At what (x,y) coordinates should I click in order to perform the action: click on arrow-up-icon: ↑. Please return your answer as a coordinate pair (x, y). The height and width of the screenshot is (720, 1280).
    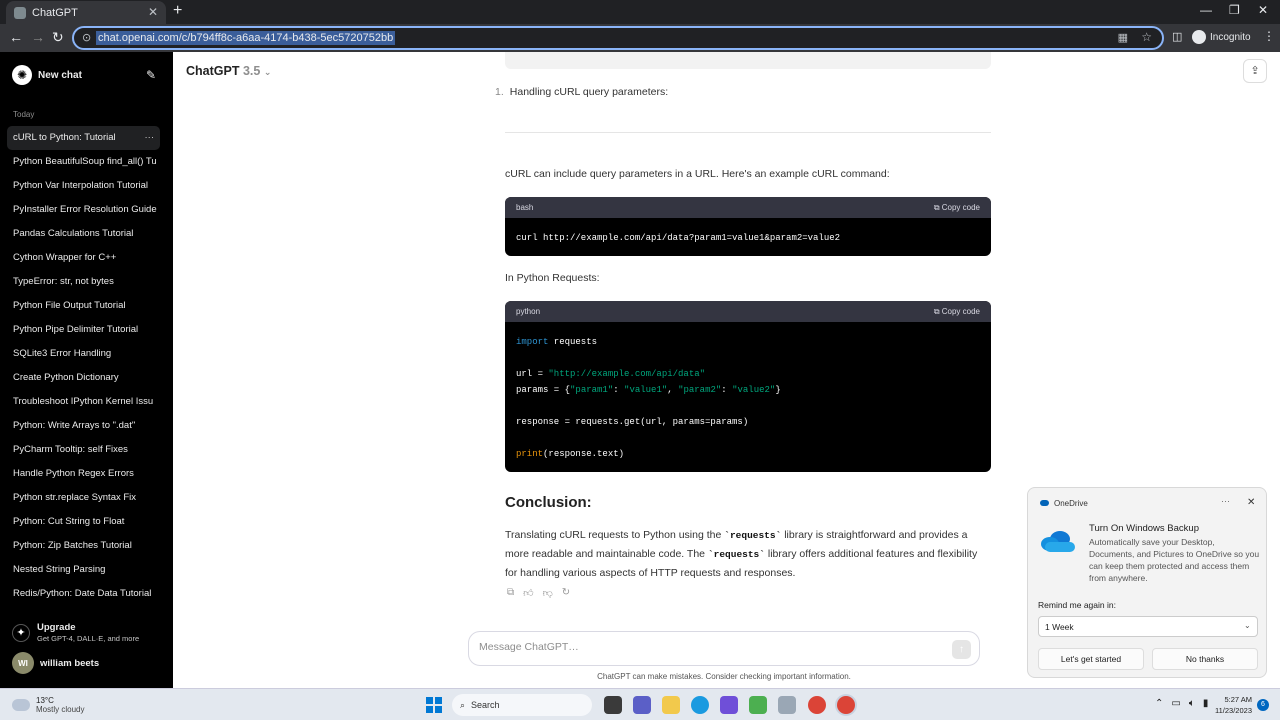
    Looking at the image, I should click on (961, 649).